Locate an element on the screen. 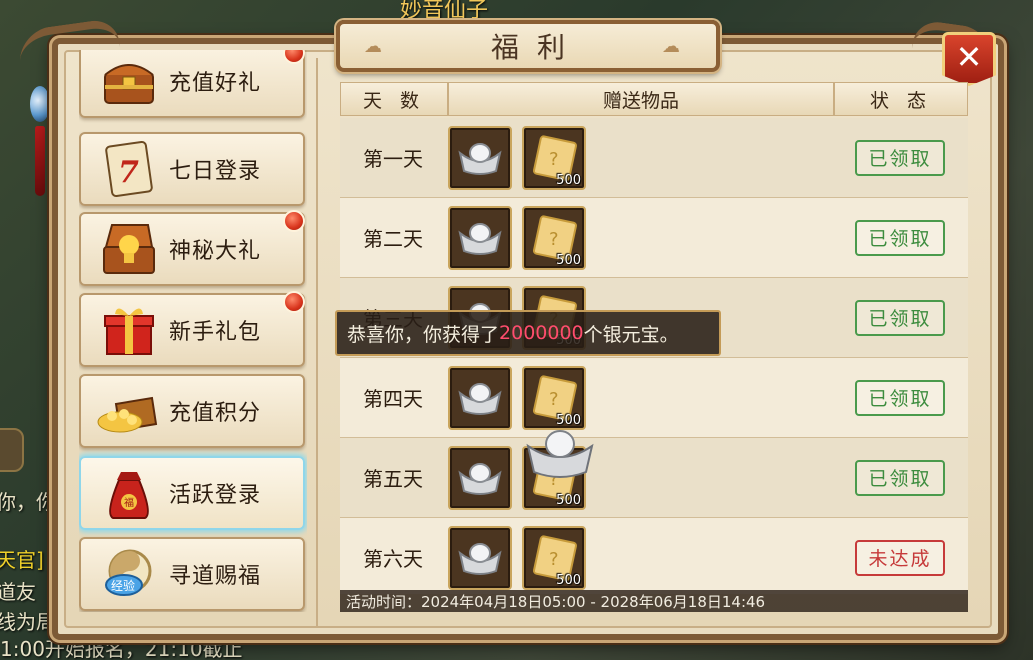 This screenshot has height=660, width=1033. table-row: 第四天 ? 500 已领取 is located at coordinates (654, 398).